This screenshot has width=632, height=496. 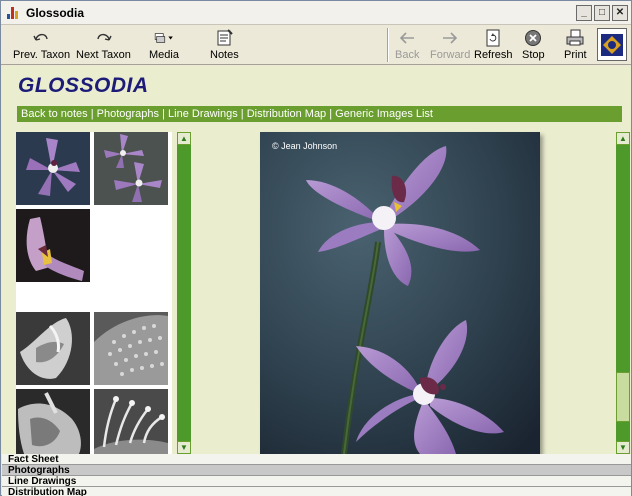 What do you see at coordinates (493, 55) in the screenshot?
I see `refresh-label: Refresh` at bounding box center [493, 55].